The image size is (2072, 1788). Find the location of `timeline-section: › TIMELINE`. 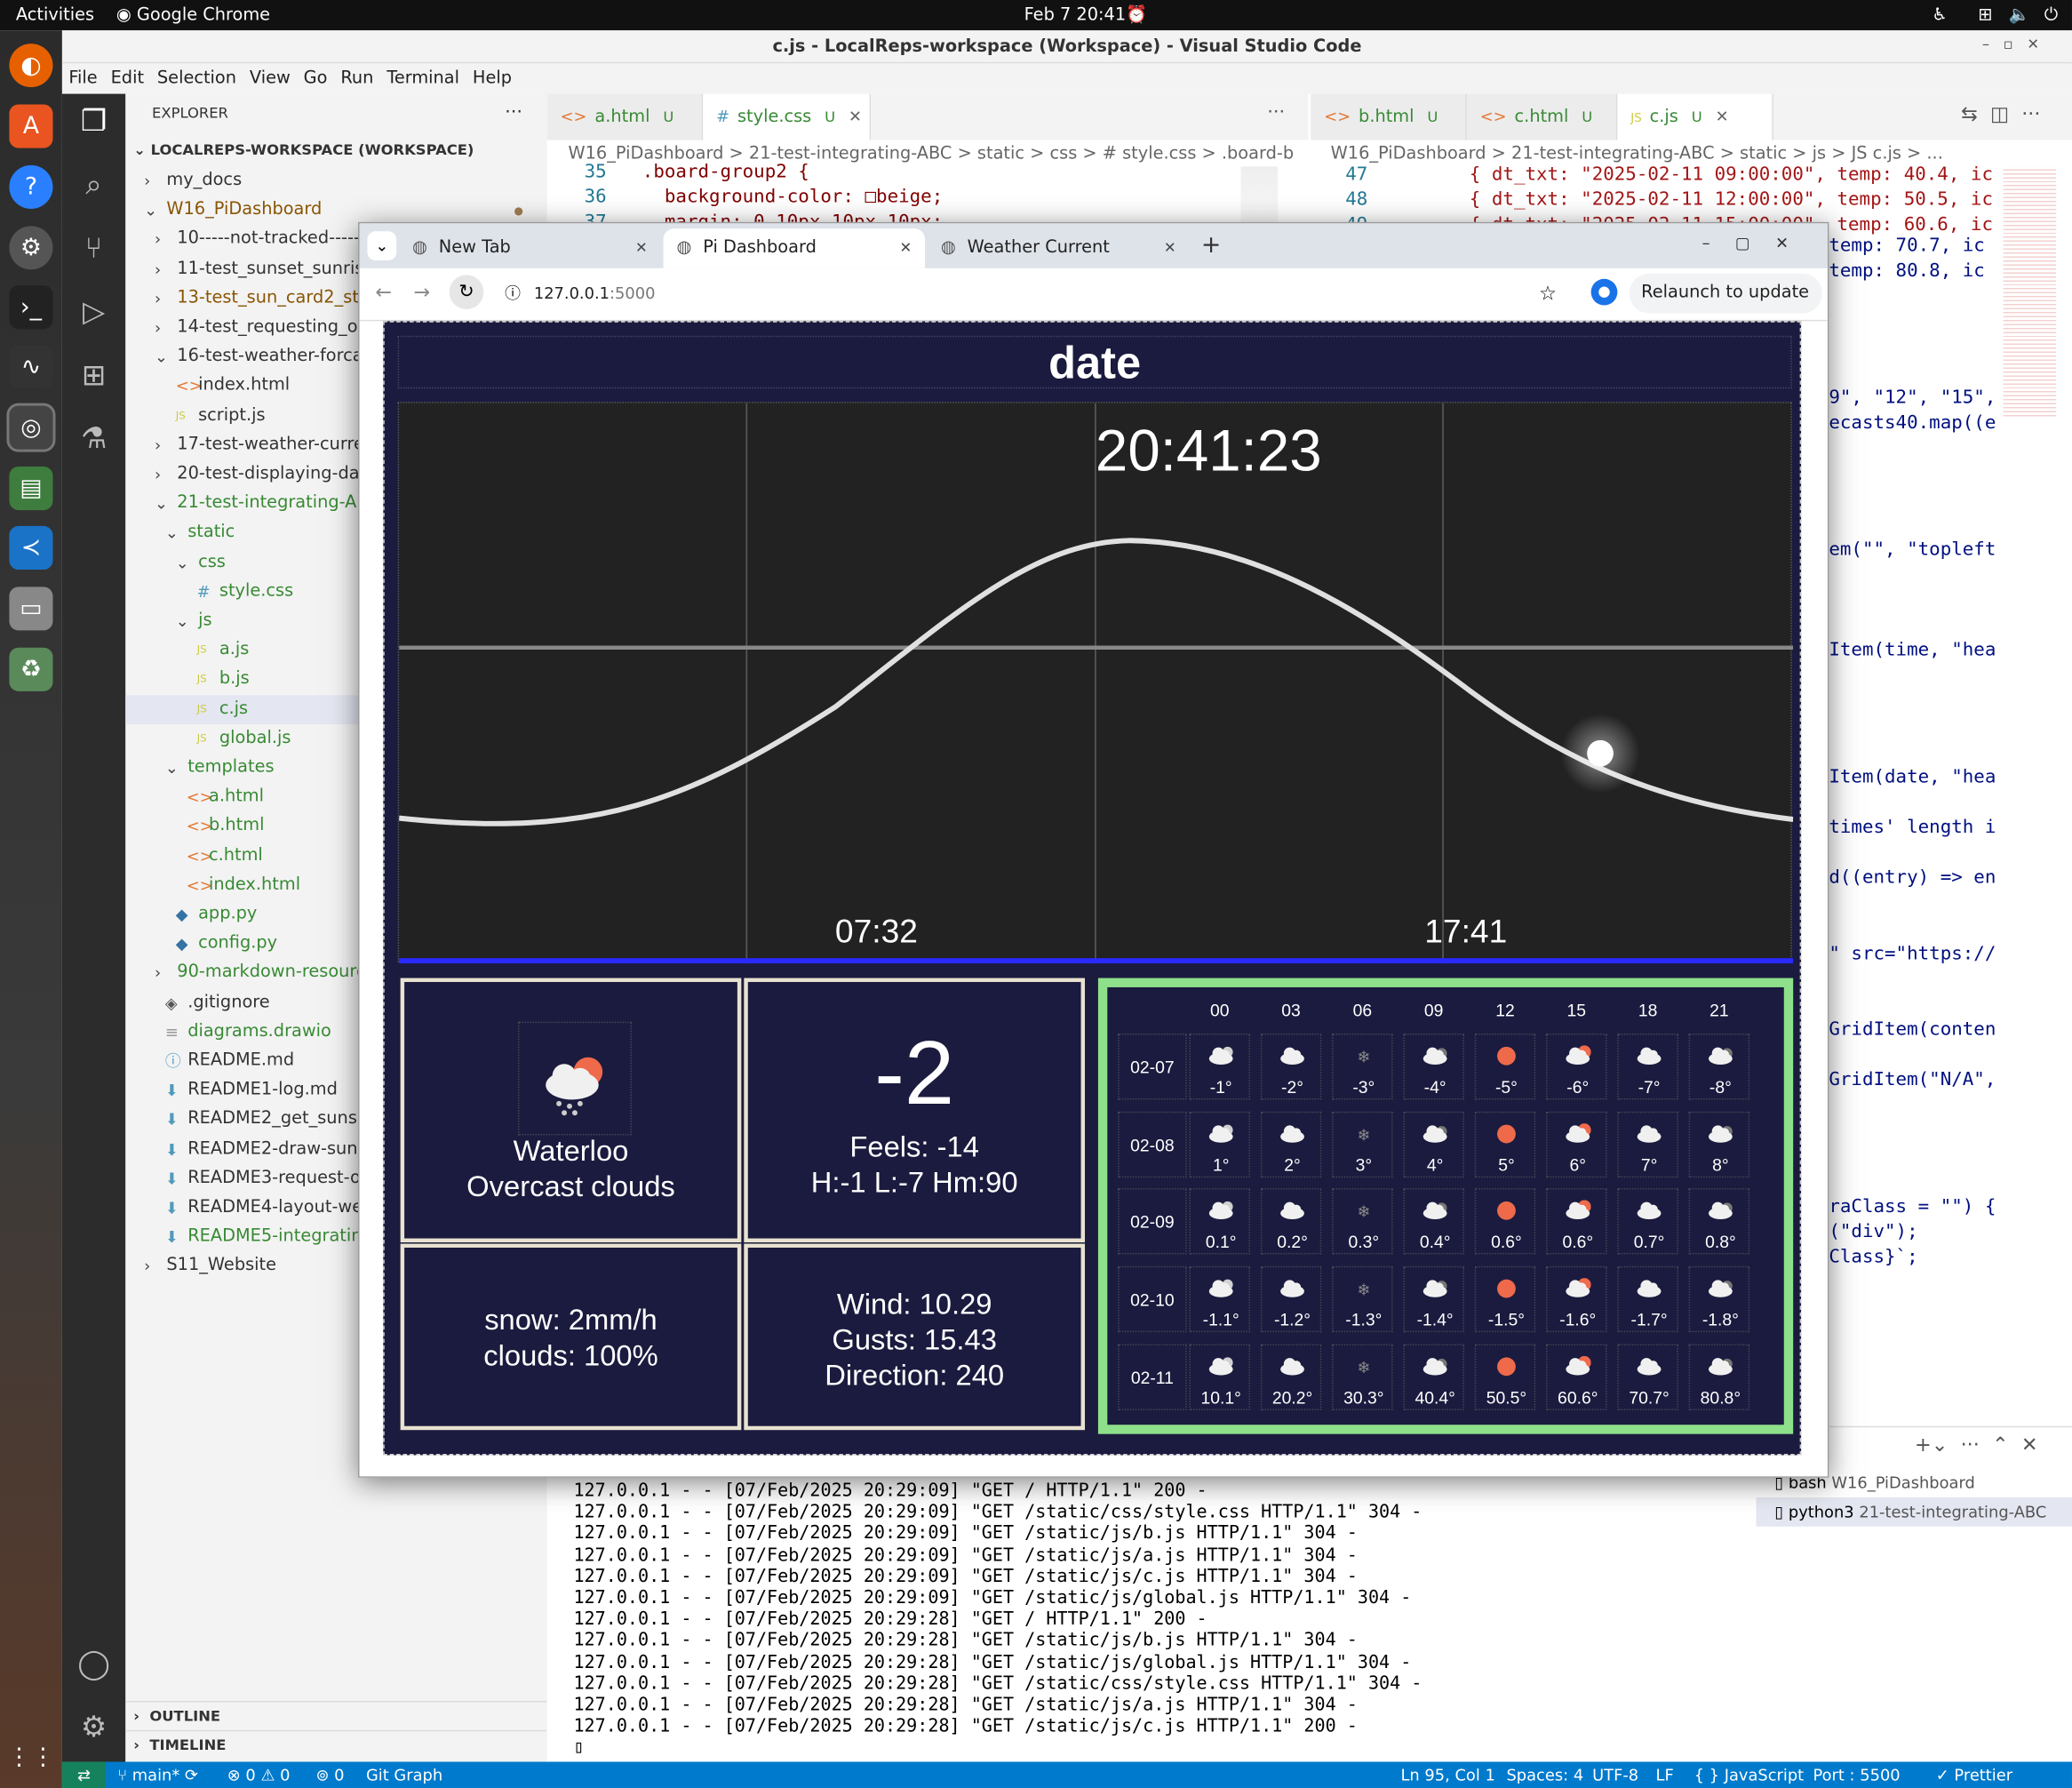

timeline-section: › TIMELINE is located at coordinates (336, 1744).